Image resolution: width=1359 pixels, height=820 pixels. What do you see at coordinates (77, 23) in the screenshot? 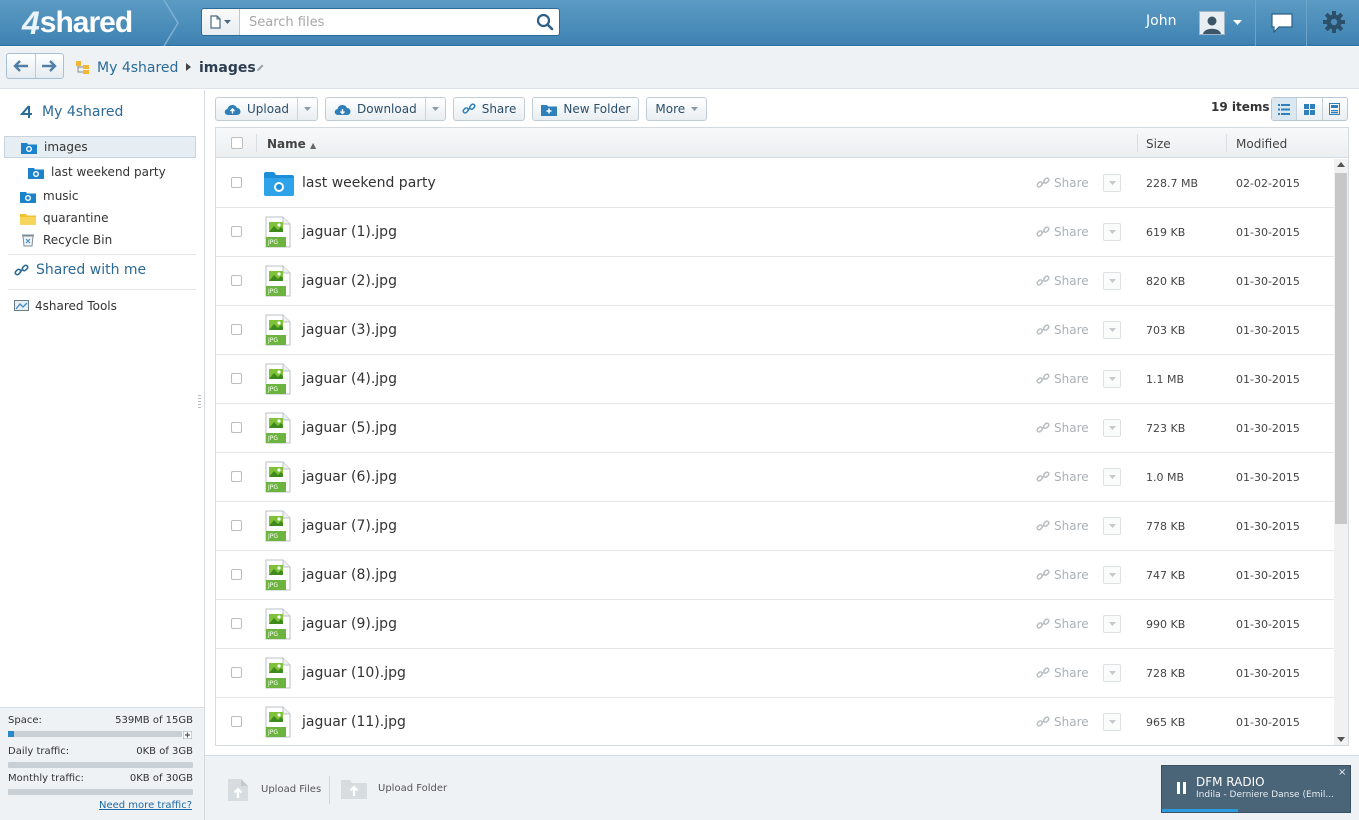
I see `logo: 4 shared` at bounding box center [77, 23].